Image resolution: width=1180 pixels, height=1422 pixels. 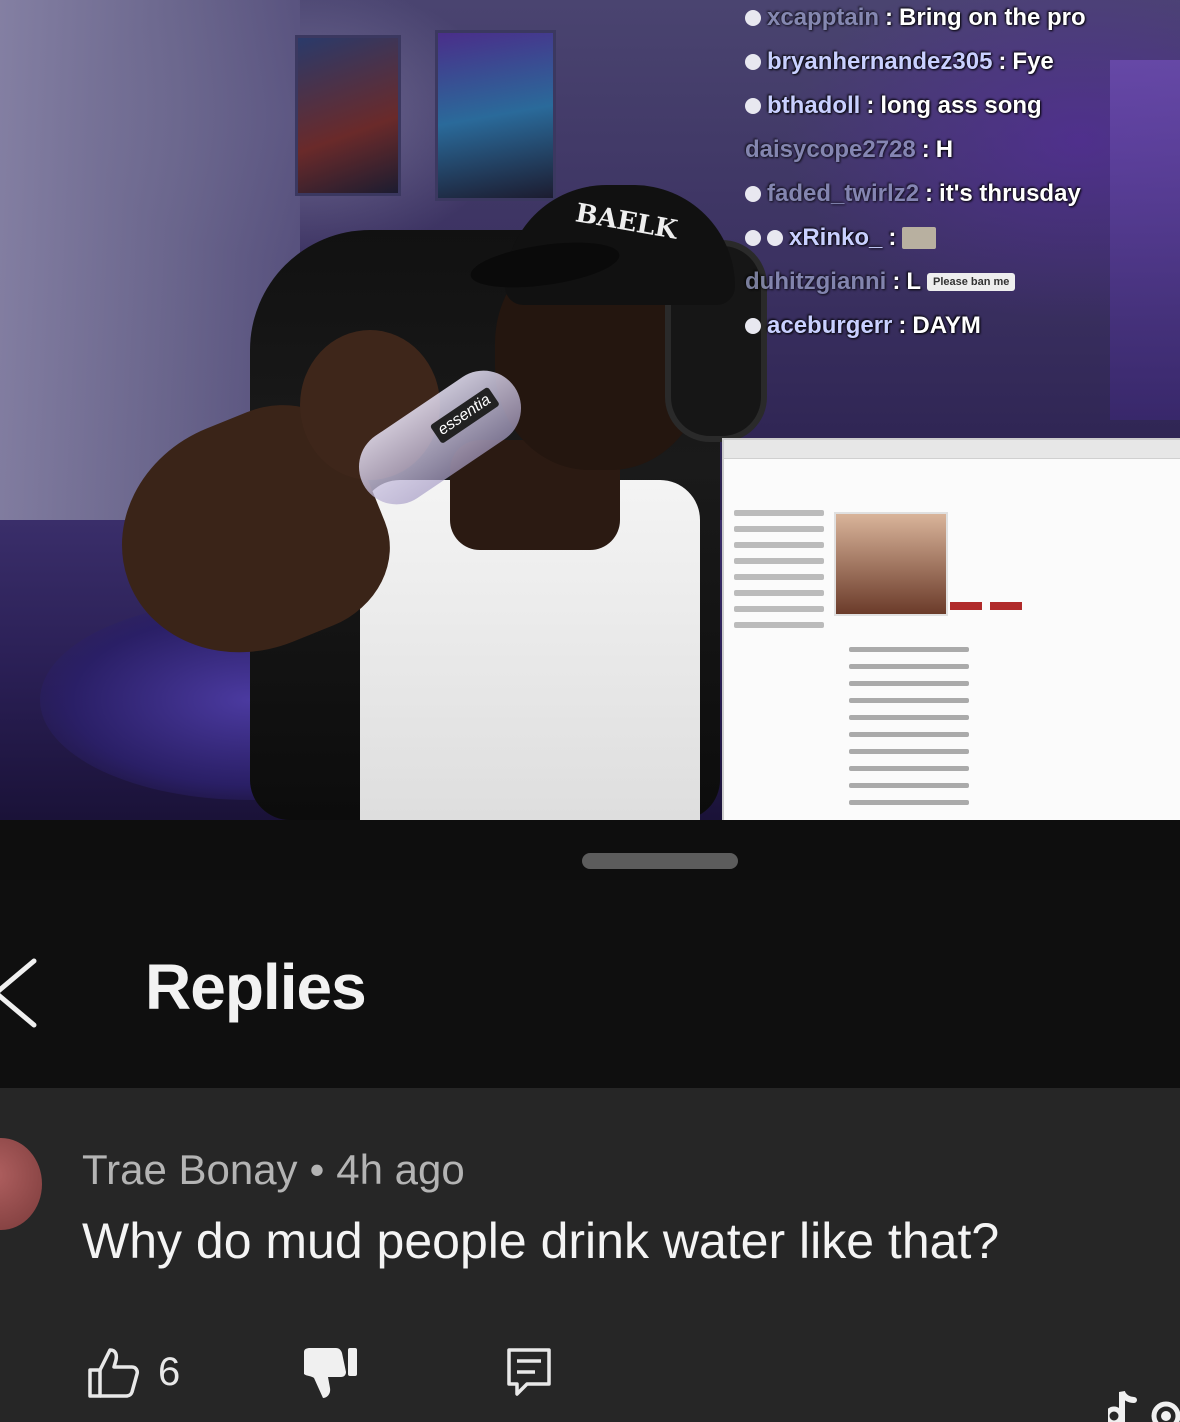 What do you see at coordinates (823, 17) in the screenshot?
I see `chat-username: xcapptain` at bounding box center [823, 17].